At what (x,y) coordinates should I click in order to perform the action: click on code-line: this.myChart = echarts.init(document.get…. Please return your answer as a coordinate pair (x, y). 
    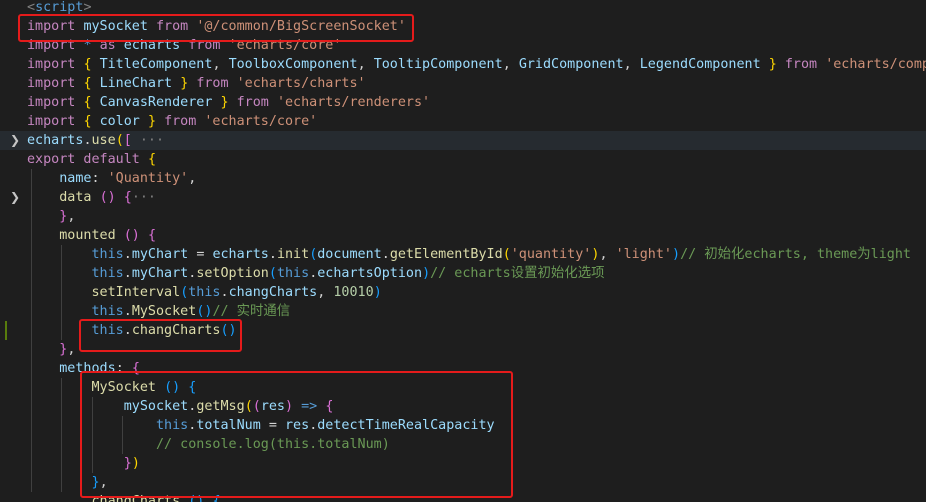
    Looking at the image, I should click on (463, 254).